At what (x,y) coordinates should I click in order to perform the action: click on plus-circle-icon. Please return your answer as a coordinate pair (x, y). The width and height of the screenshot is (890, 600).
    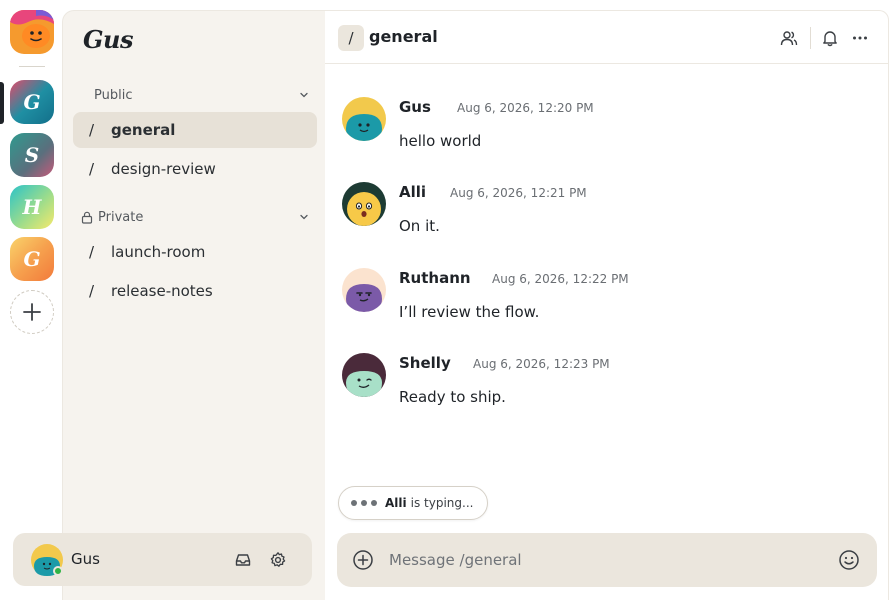
    Looking at the image, I should click on (363, 560).